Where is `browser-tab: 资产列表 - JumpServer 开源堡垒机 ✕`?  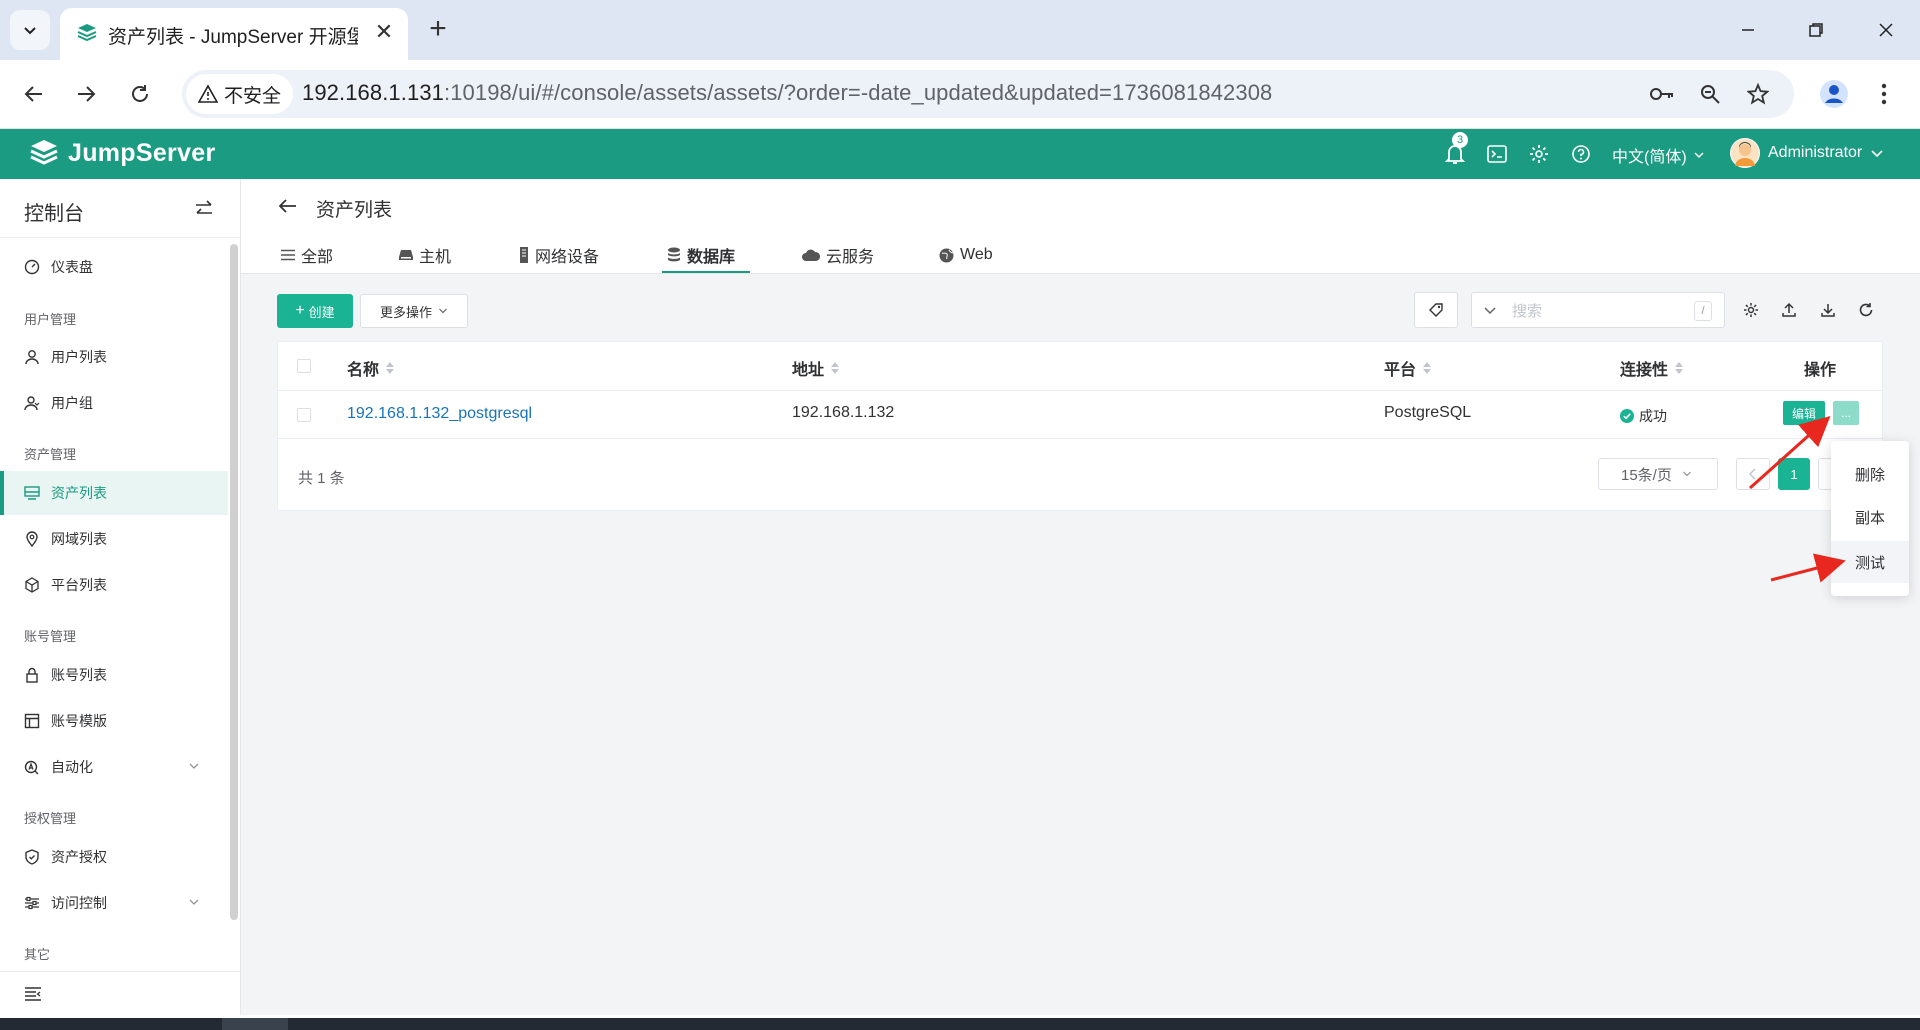
browser-tab: 资产列表 - JumpServer 开源堡垒机 ✕ is located at coordinates (234, 34).